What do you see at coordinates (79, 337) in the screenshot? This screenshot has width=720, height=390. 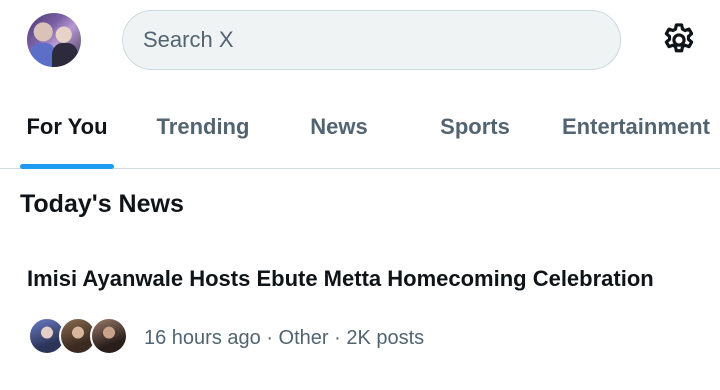 I see `participant-avatars` at bounding box center [79, 337].